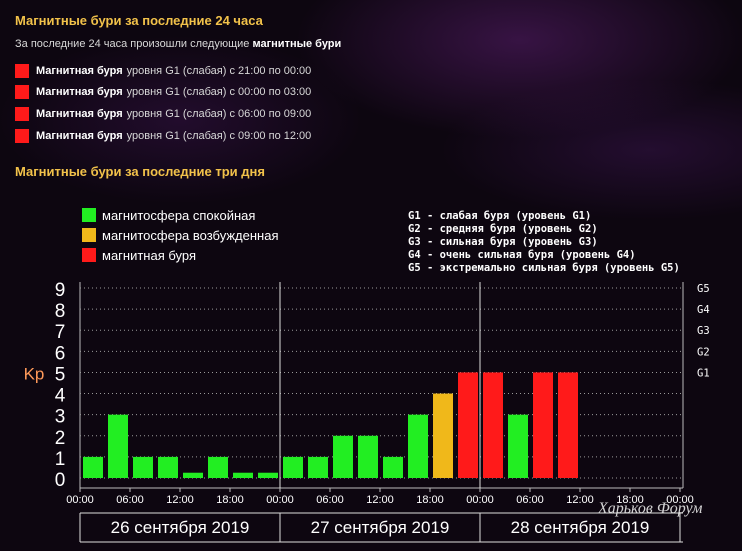 This screenshot has height=551, width=742. I want to click on y-tick-label: 2, so click(60, 438).